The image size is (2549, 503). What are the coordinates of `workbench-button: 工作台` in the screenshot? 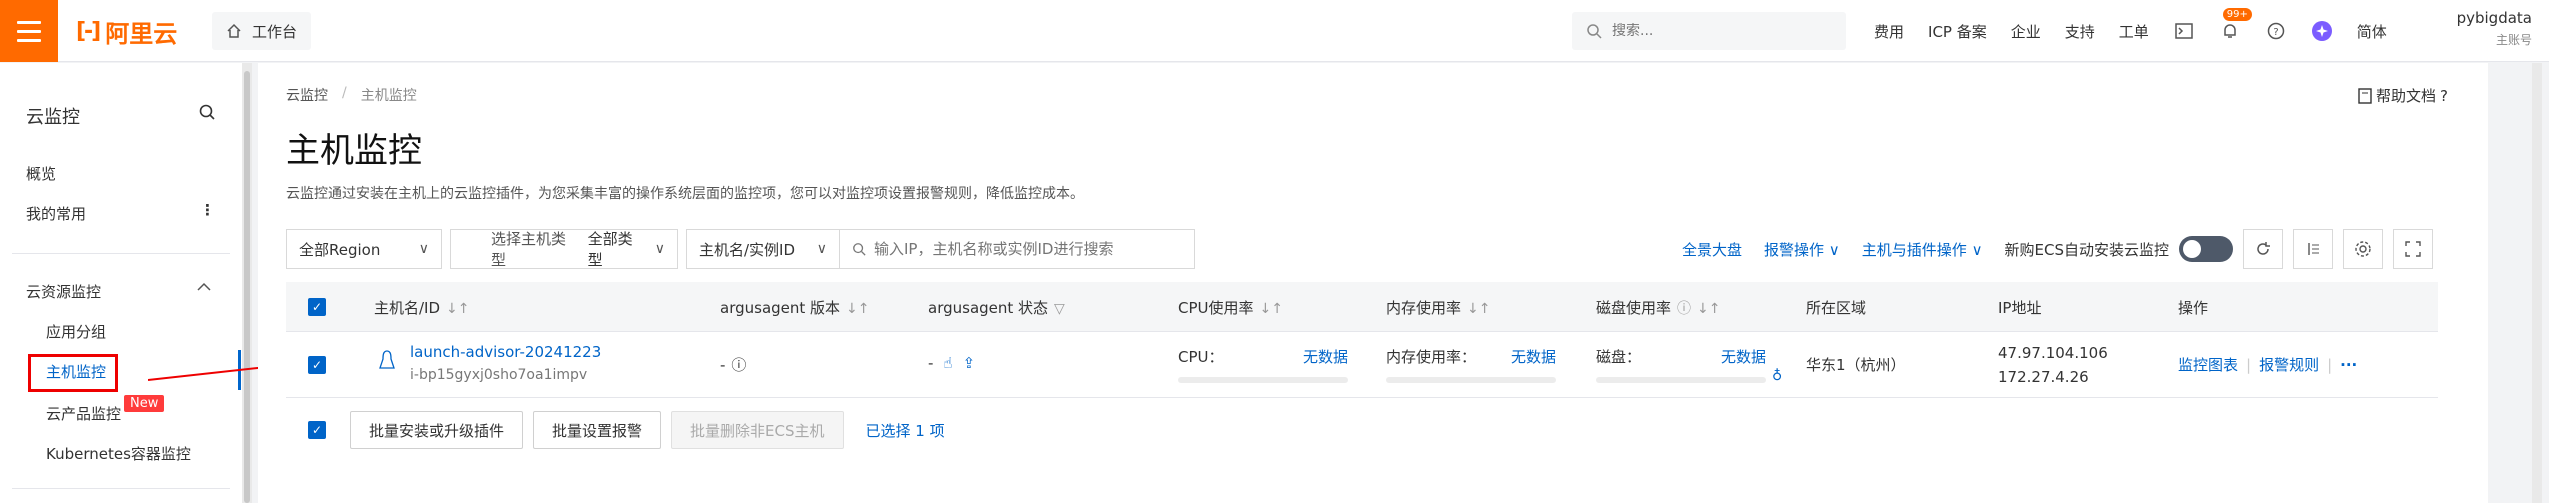 It's located at (262, 31).